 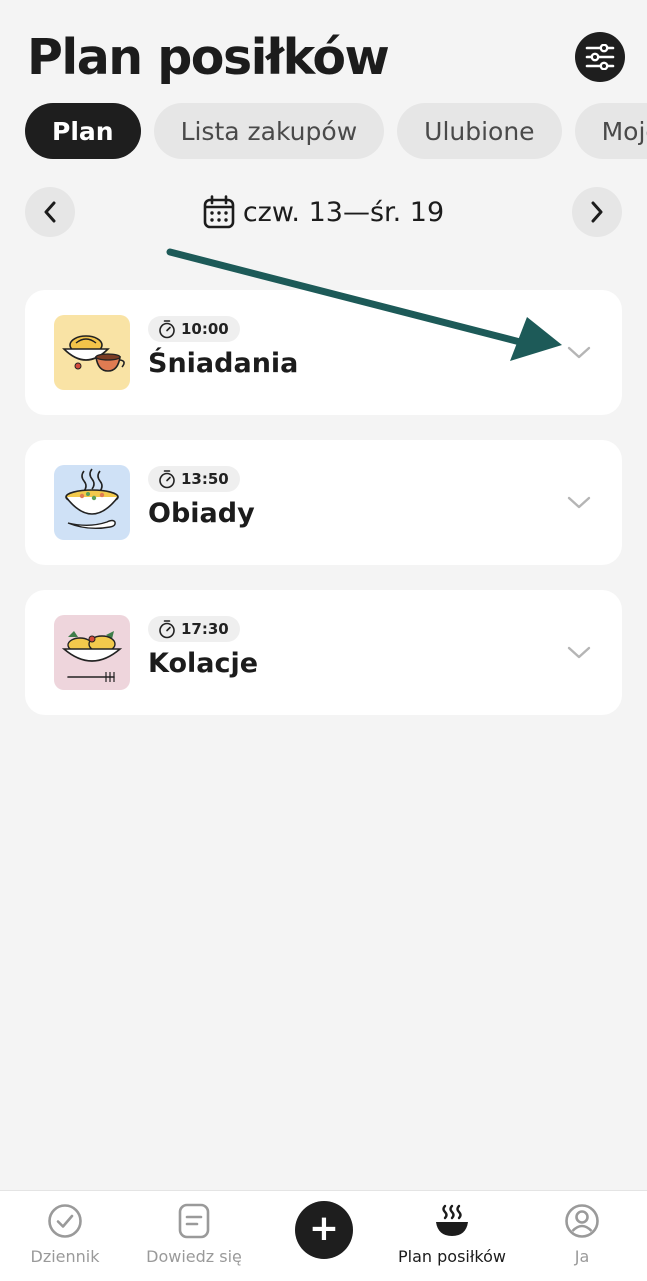 I want to click on soup-icon, so click(x=92, y=499).